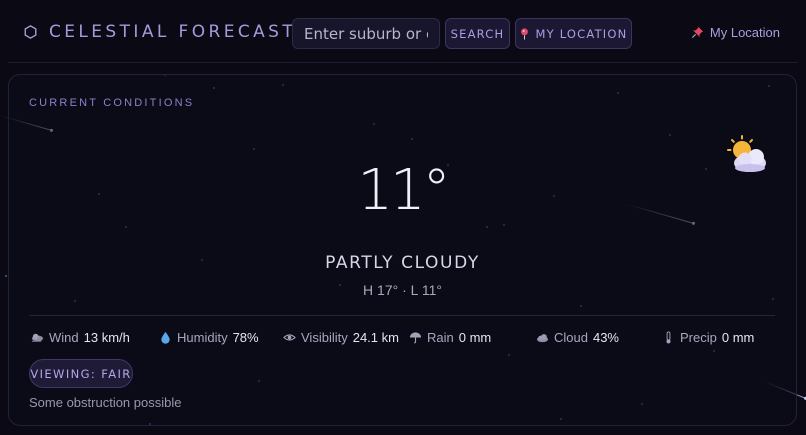 The image size is (806, 435). I want to click on brand-title: CELESTIAL FORECAST, so click(173, 32).